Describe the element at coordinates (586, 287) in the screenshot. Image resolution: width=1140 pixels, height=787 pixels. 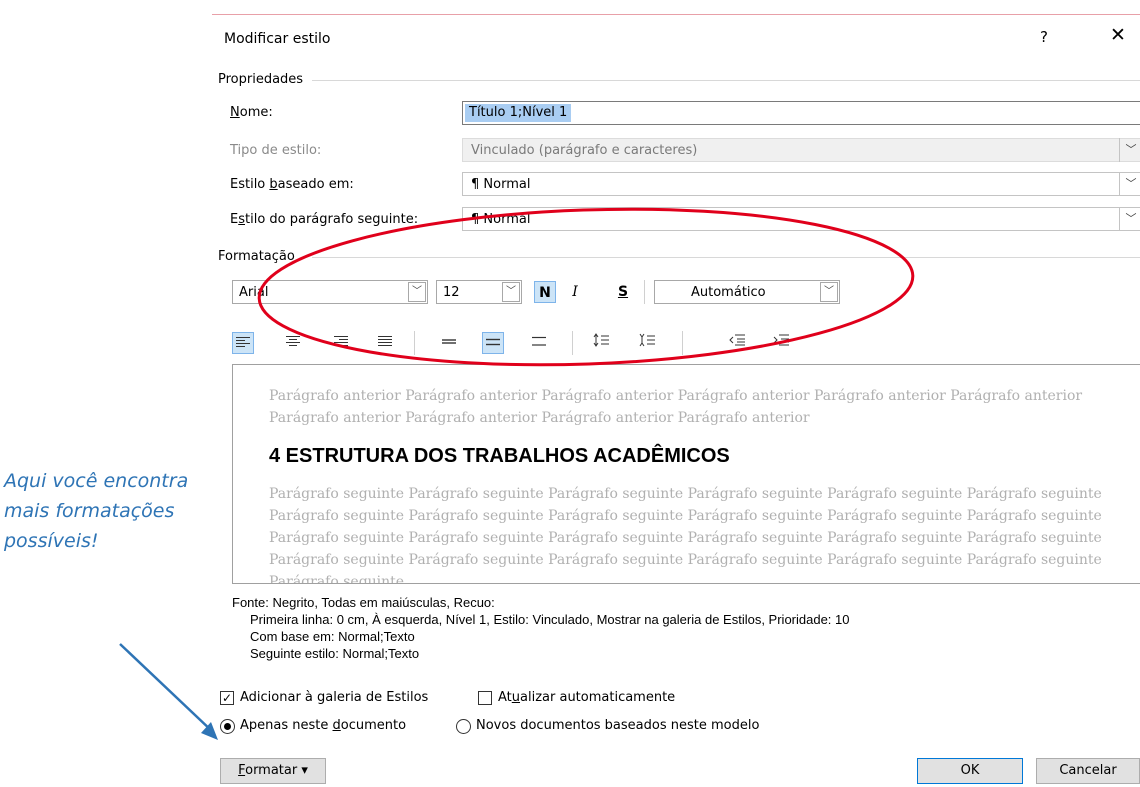
I see `highlight-ellipse` at that location.